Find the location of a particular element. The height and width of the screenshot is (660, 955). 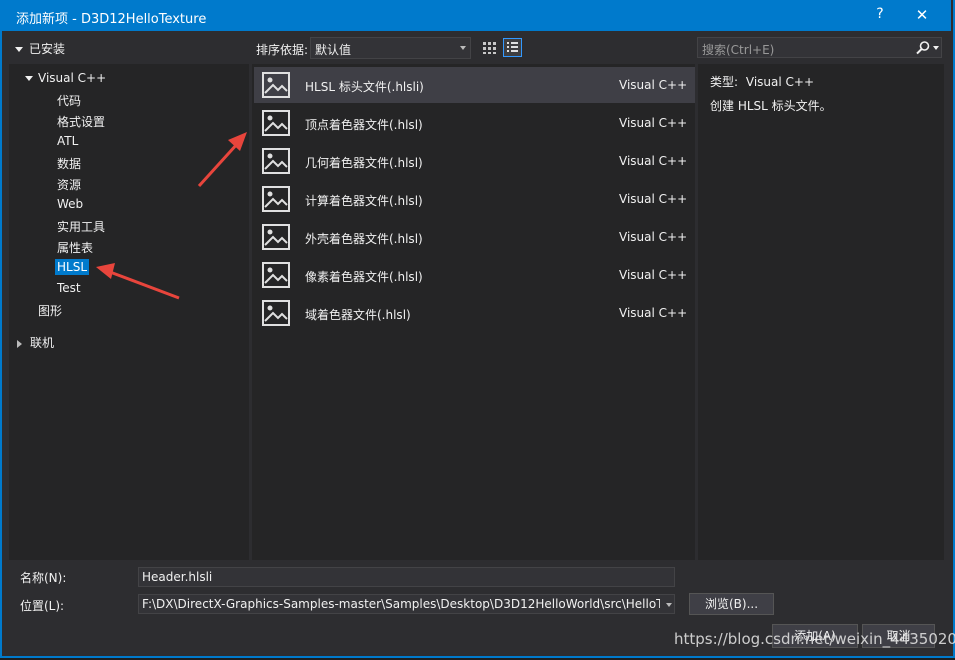

template-row: 顶点着色器文件(.hlsl) Visual C++ is located at coordinates (474, 123).